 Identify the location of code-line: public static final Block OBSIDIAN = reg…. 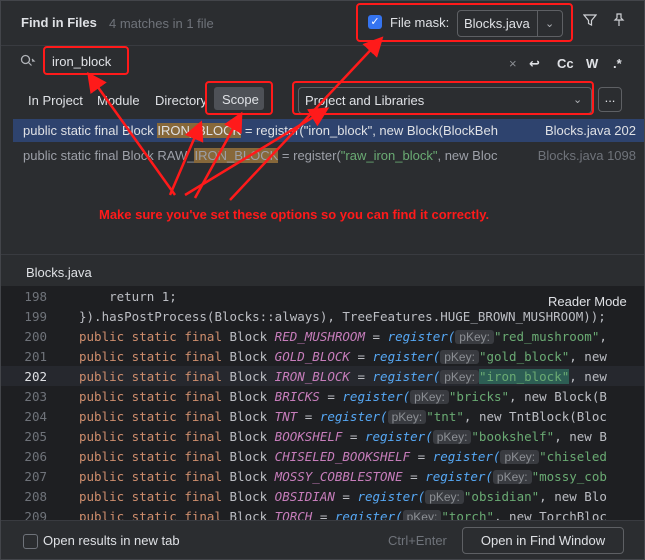
(343, 496).